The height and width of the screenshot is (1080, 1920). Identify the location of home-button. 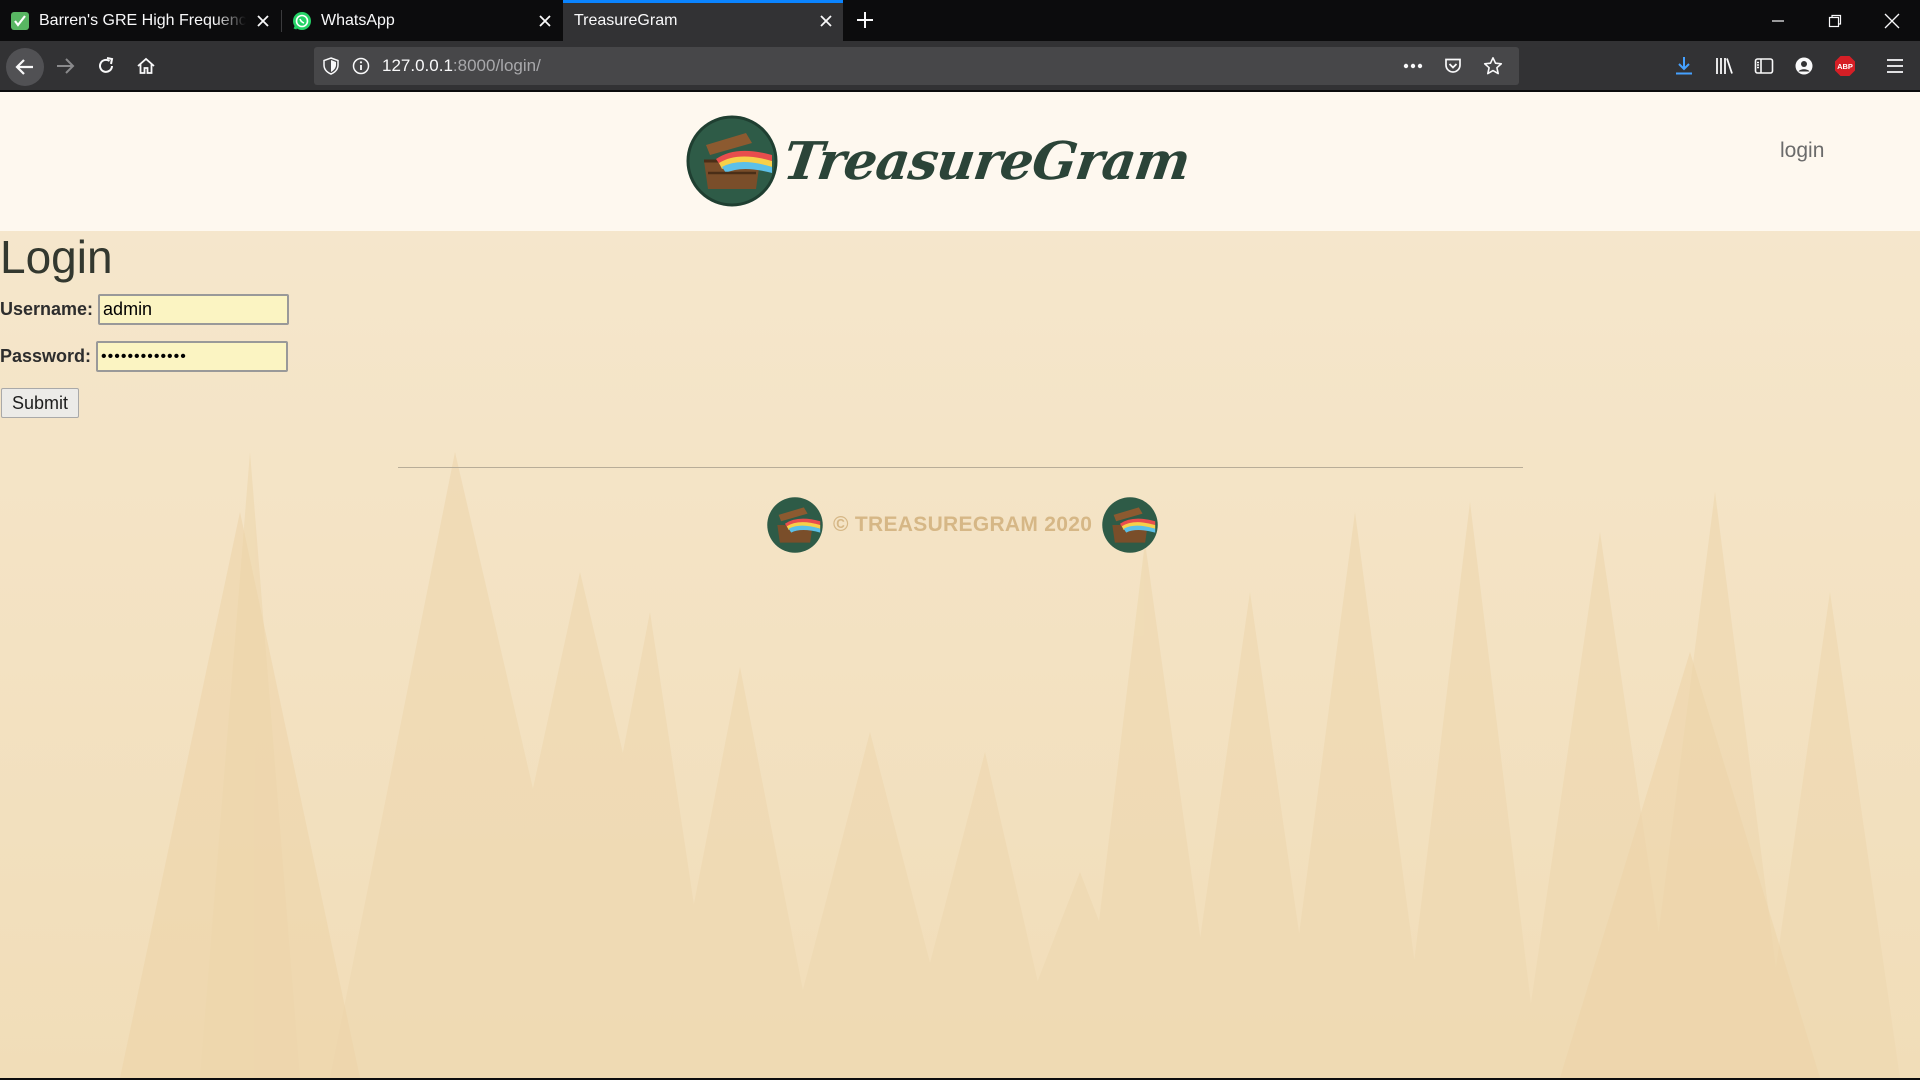
(146, 66).